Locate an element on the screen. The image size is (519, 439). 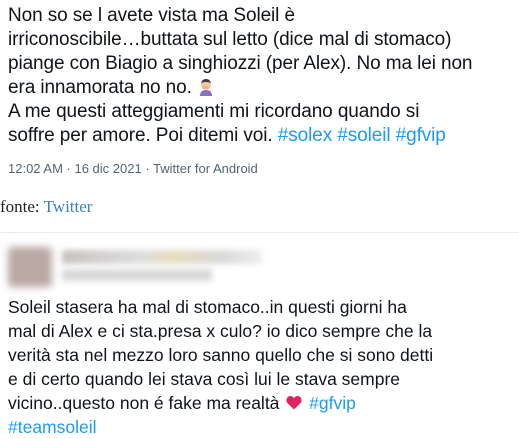
tweet-1-line-text: soffre per amore. Poi ditemi voi. is located at coordinates (140, 135).